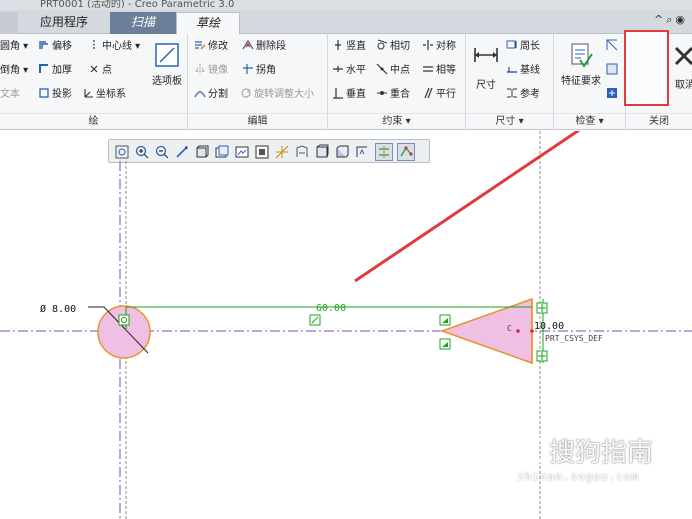  Describe the element at coordinates (55, 95) in the screenshot. I see `project-button: 投影` at that location.